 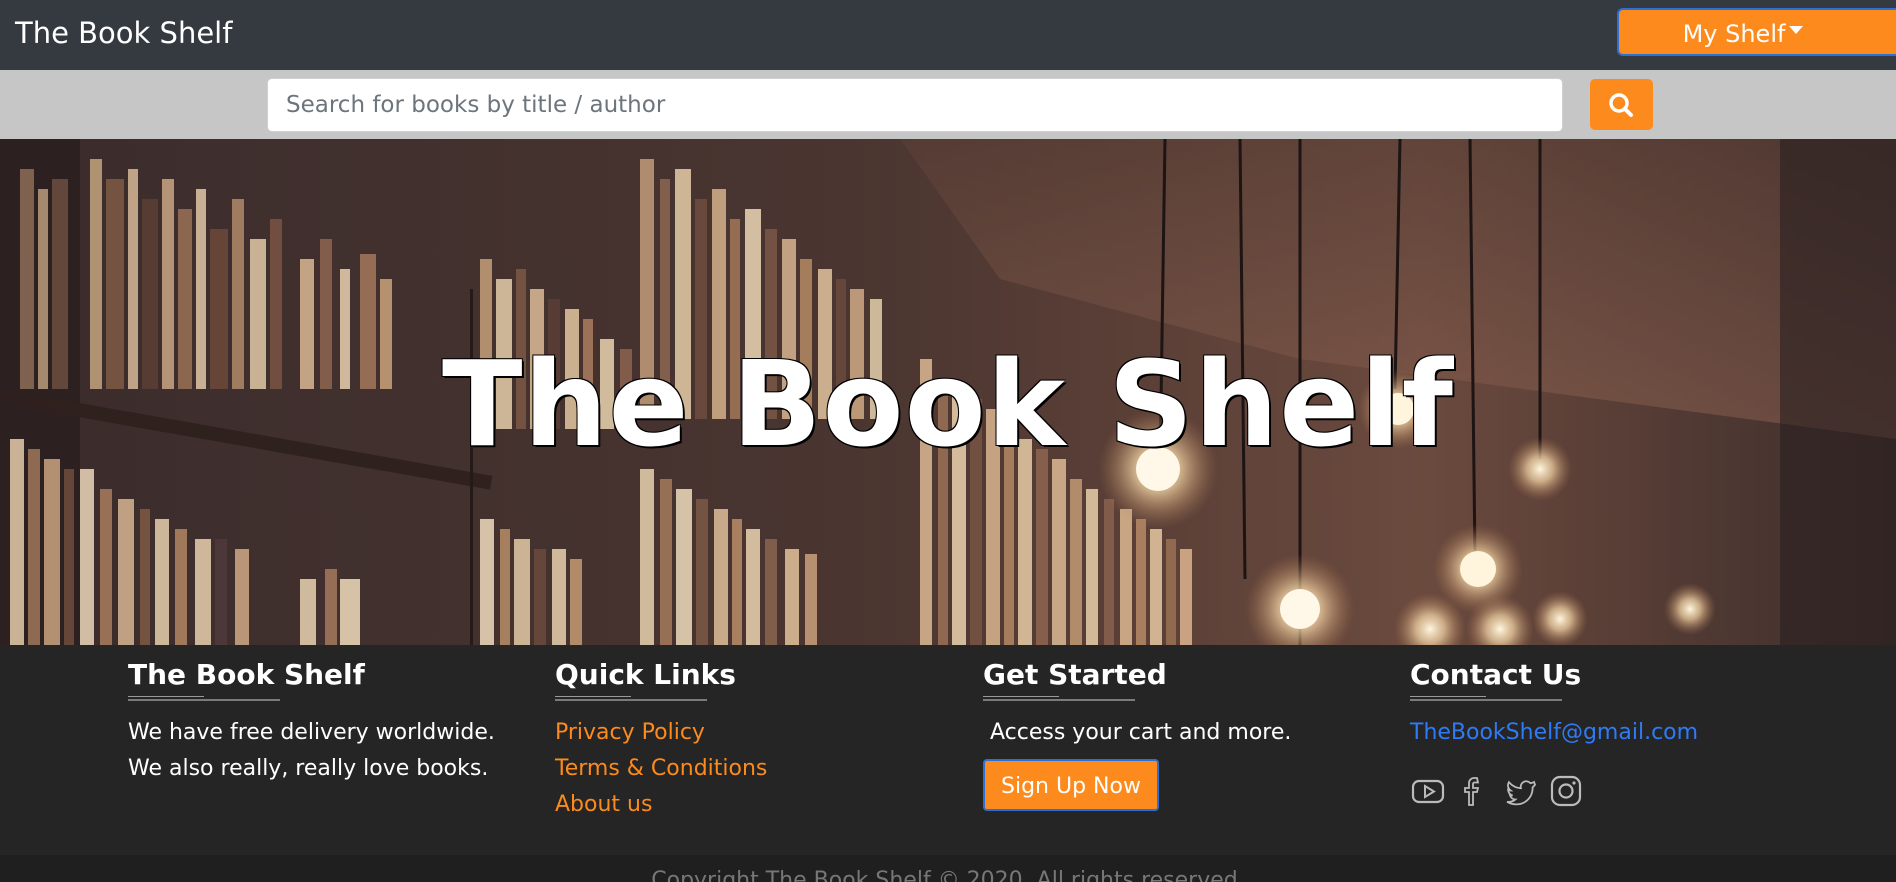 What do you see at coordinates (948, 404) in the screenshot?
I see `hero-title: The Book Shelf` at bounding box center [948, 404].